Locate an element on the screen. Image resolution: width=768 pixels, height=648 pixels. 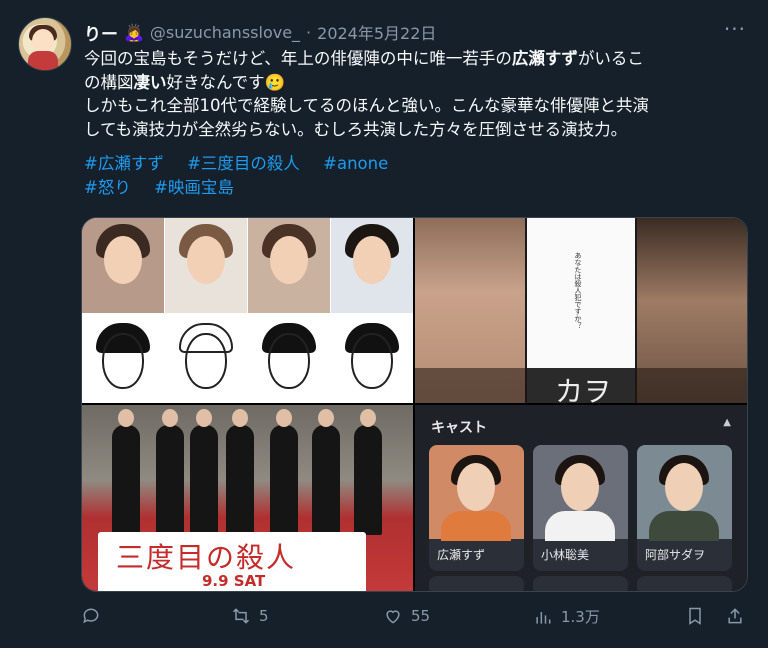
media-image-poster: あなたは殺人犯ですか？ カヲ is located at coordinates (581, 310).